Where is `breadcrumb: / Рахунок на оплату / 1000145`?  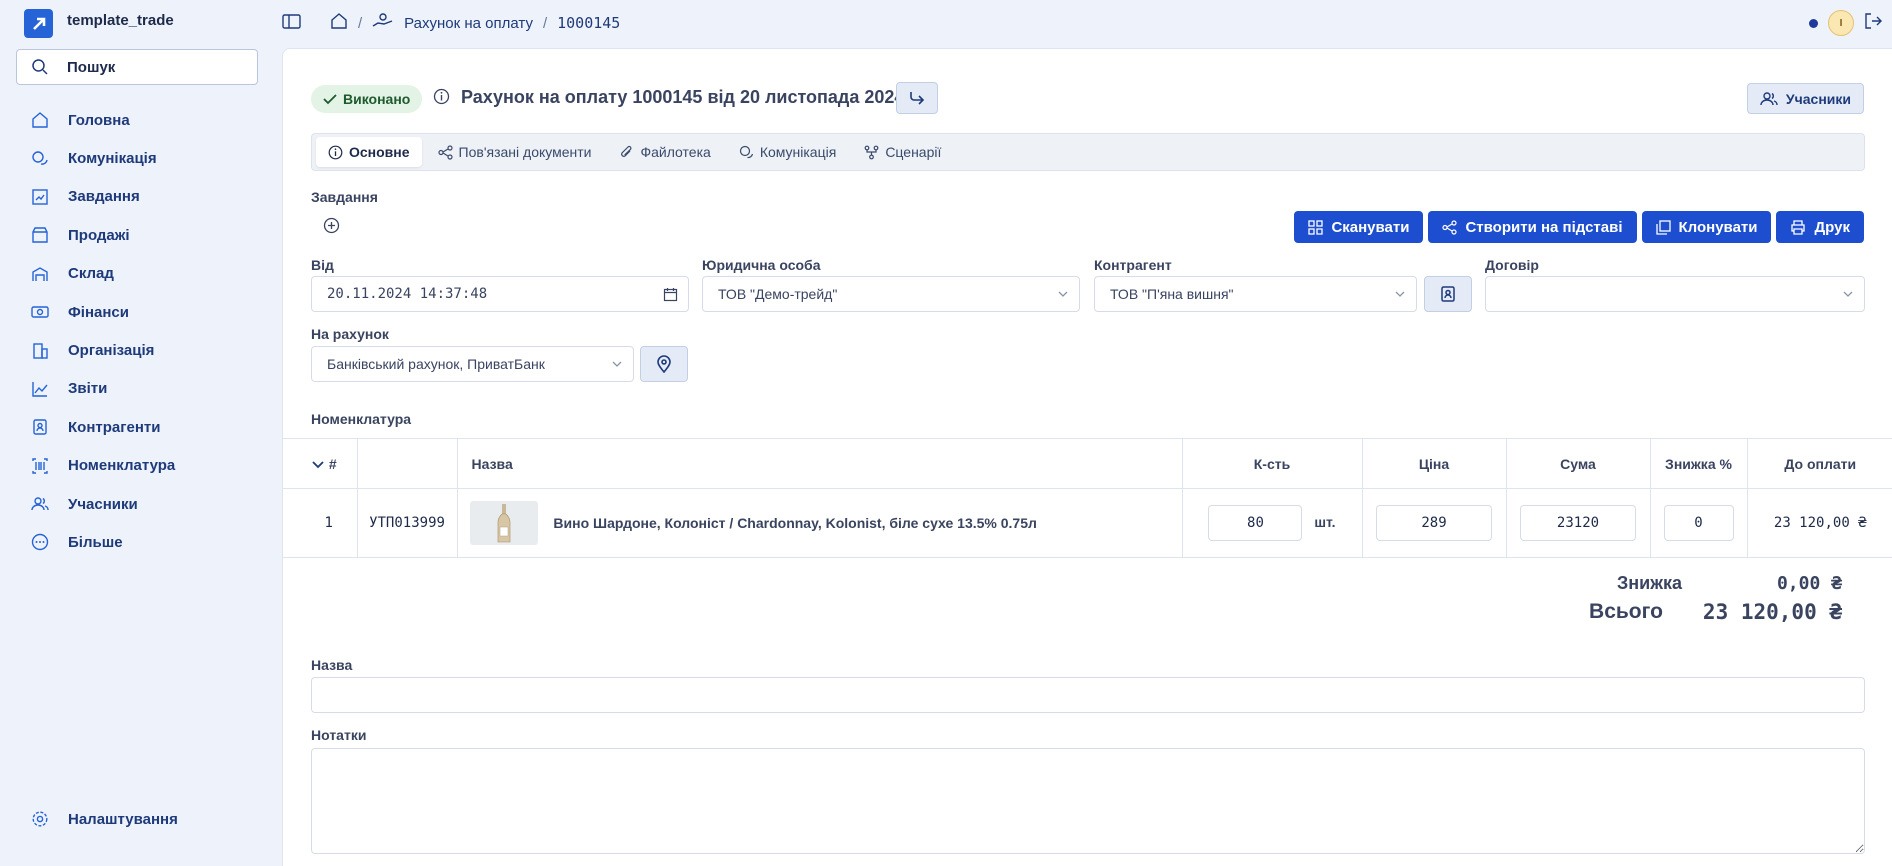
breadcrumb: / Рахунок на оплату / 1000145 is located at coordinates (475, 23).